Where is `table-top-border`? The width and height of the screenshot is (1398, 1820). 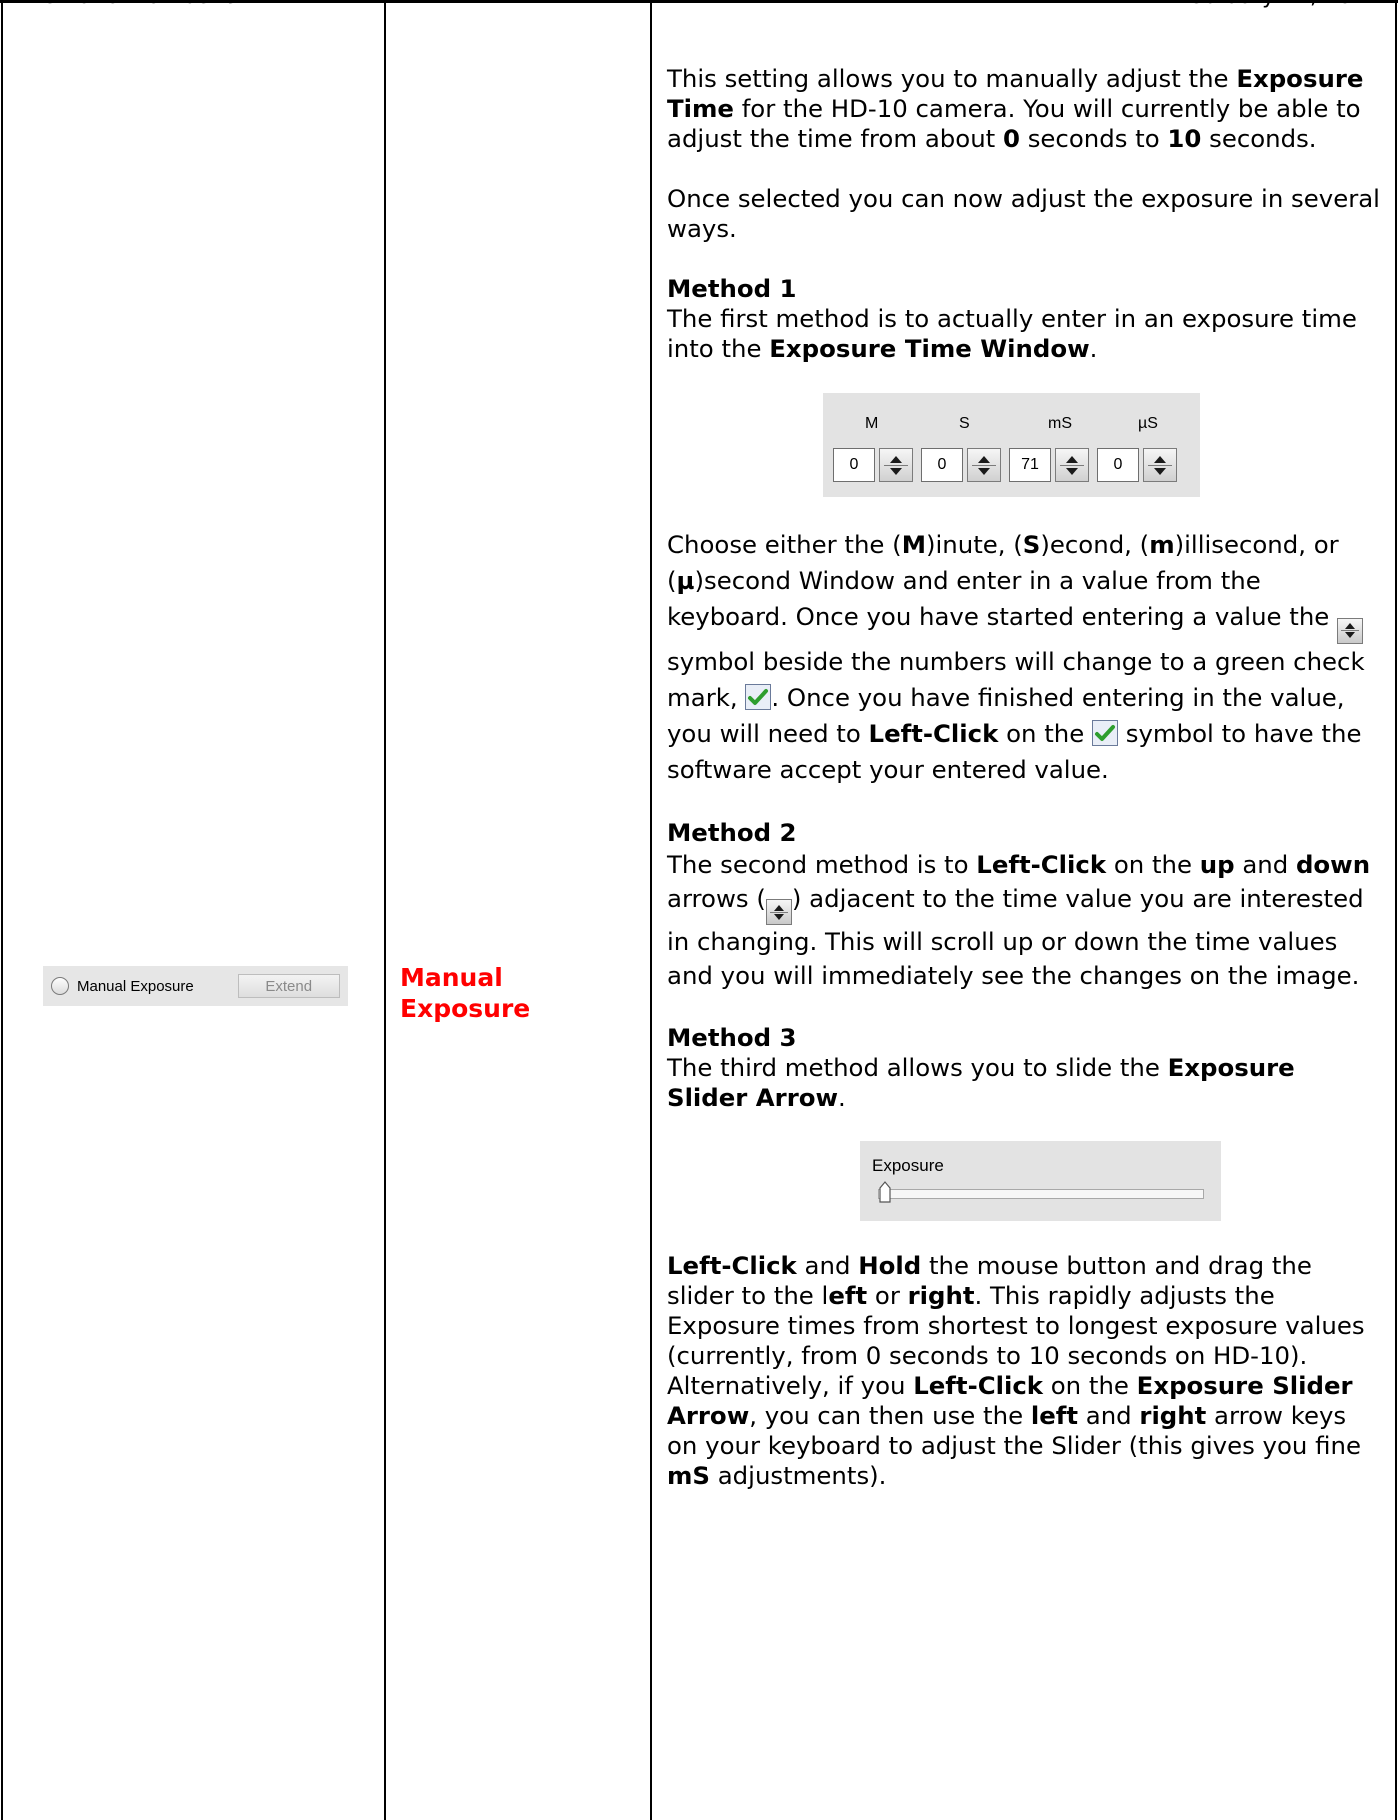
table-top-border is located at coordinates (699, 1).